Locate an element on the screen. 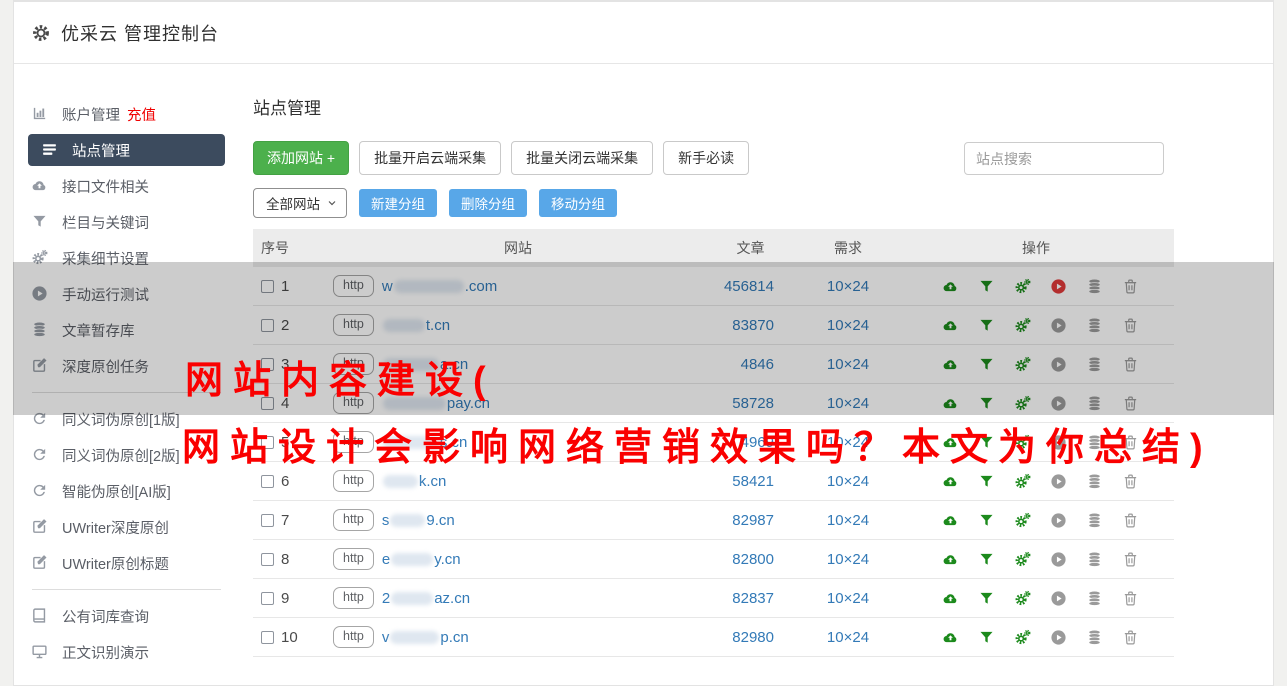 This screenshot has height=686, width=1287. sidebar-item-9: 同义词伪原创[2版] is located at coordinates (126, 455).